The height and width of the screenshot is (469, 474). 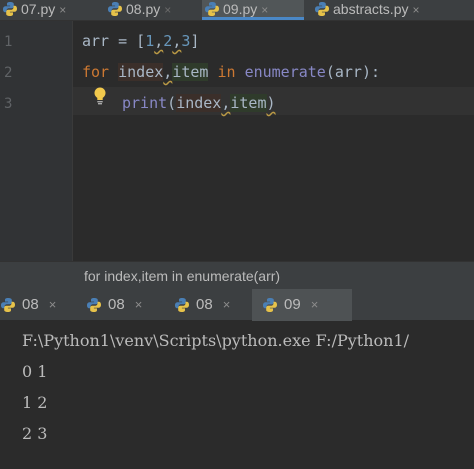 What do you see at coordinates (292, 304) in the screenshot?
I see `run-tab-label: 09` at bounding box center [292, 304].